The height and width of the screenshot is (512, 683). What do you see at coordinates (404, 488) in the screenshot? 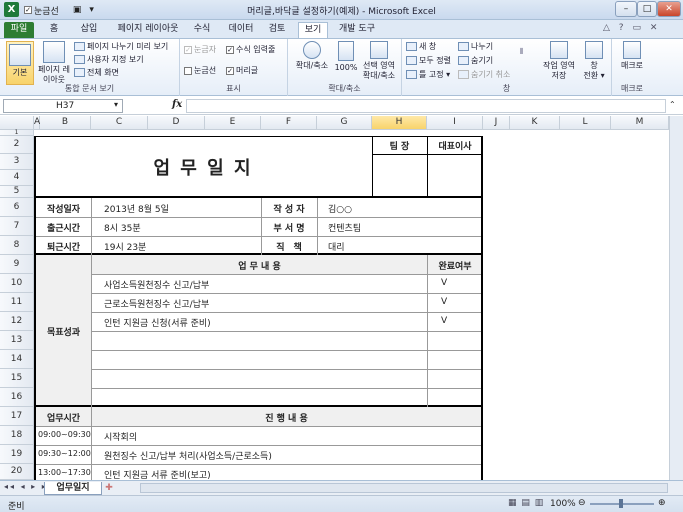
I see `horizontal-scrollbar` at bounding box center [404, 488].